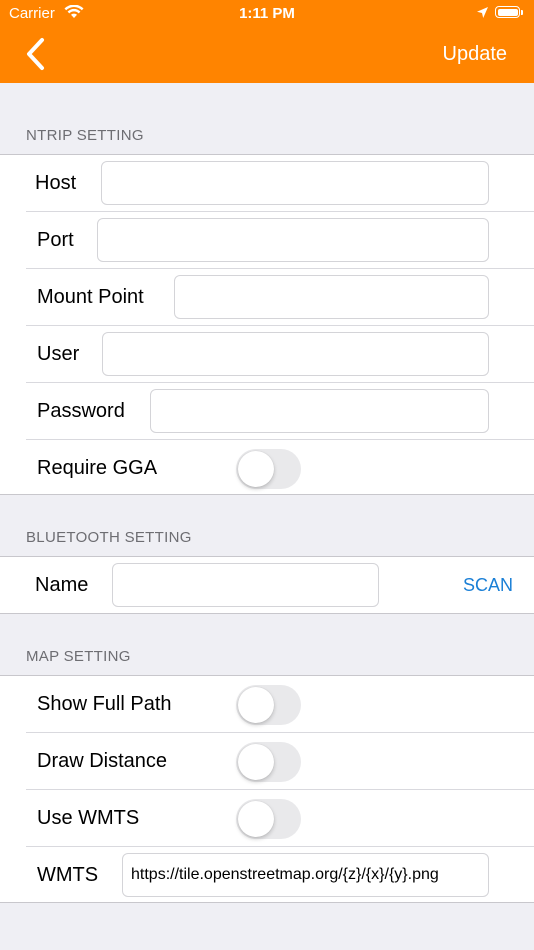  Describe the element at coordinates (522, 12) in the screenshot. I see `battery-tip` at that location.